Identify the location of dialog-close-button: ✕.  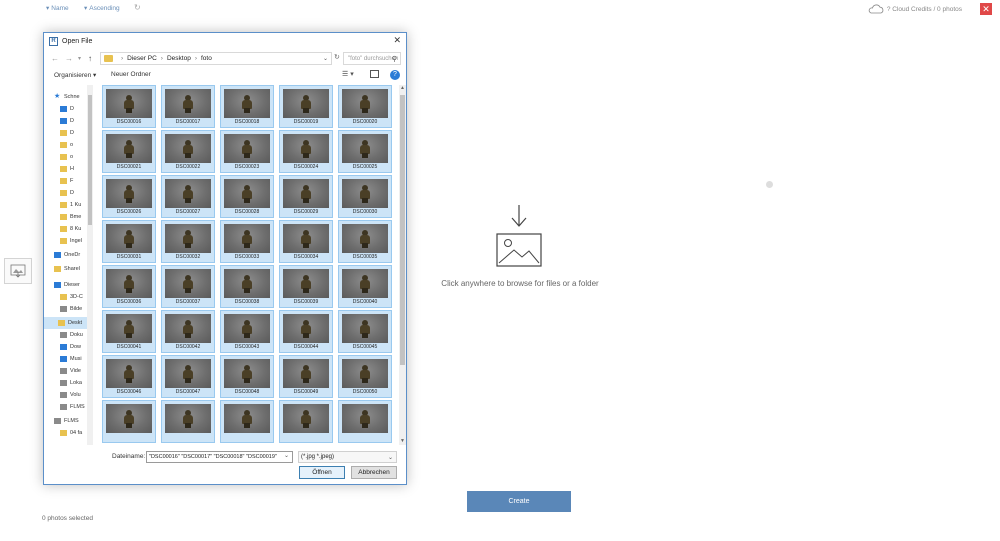
(397, 40).